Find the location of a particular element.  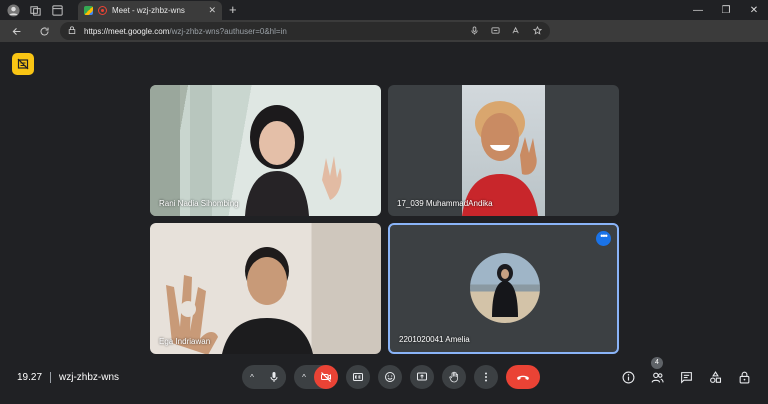

tab-title: Meet - wzj-zhbz-wns is located at coordinates (148, 10).